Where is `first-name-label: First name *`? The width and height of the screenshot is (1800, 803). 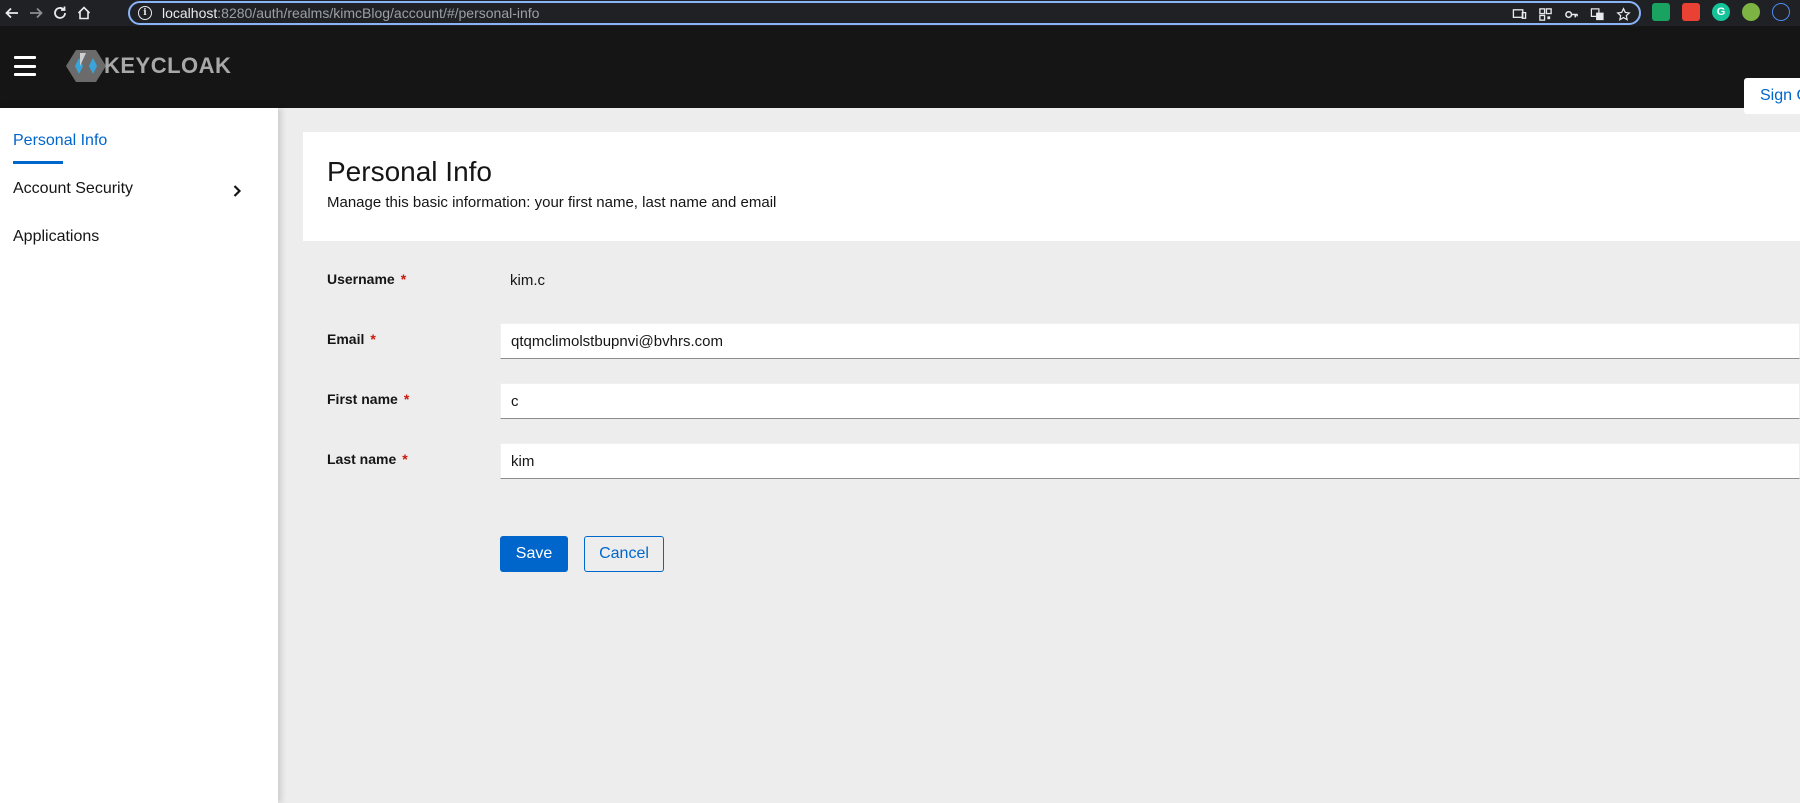 first-name-label: First name * is located at coordinates (368, 399).